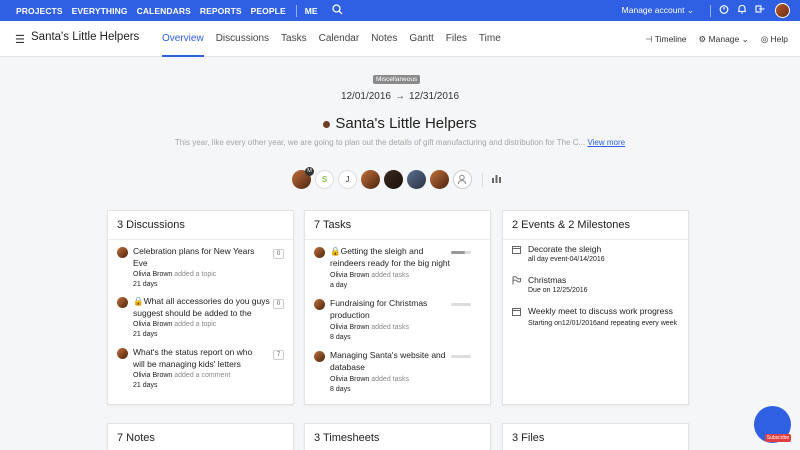 Image resolution: width=800 pixels, height=450 pixels. Describe the element at coordinates (658, 10) in the screenshot. I see `manage-account-menu: Manage account ⌄` at that location.